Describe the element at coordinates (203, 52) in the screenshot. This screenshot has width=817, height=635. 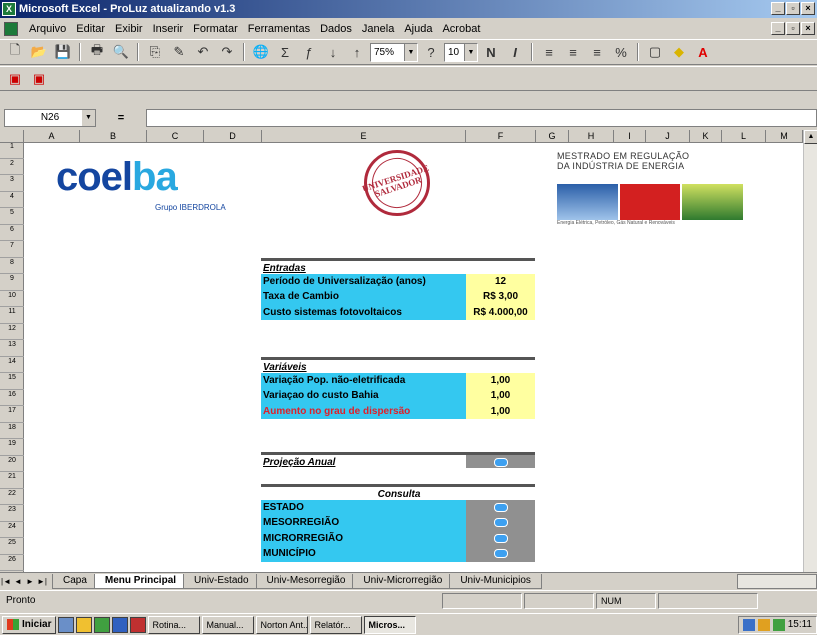
I see `undo-icon: ↶` at that location.